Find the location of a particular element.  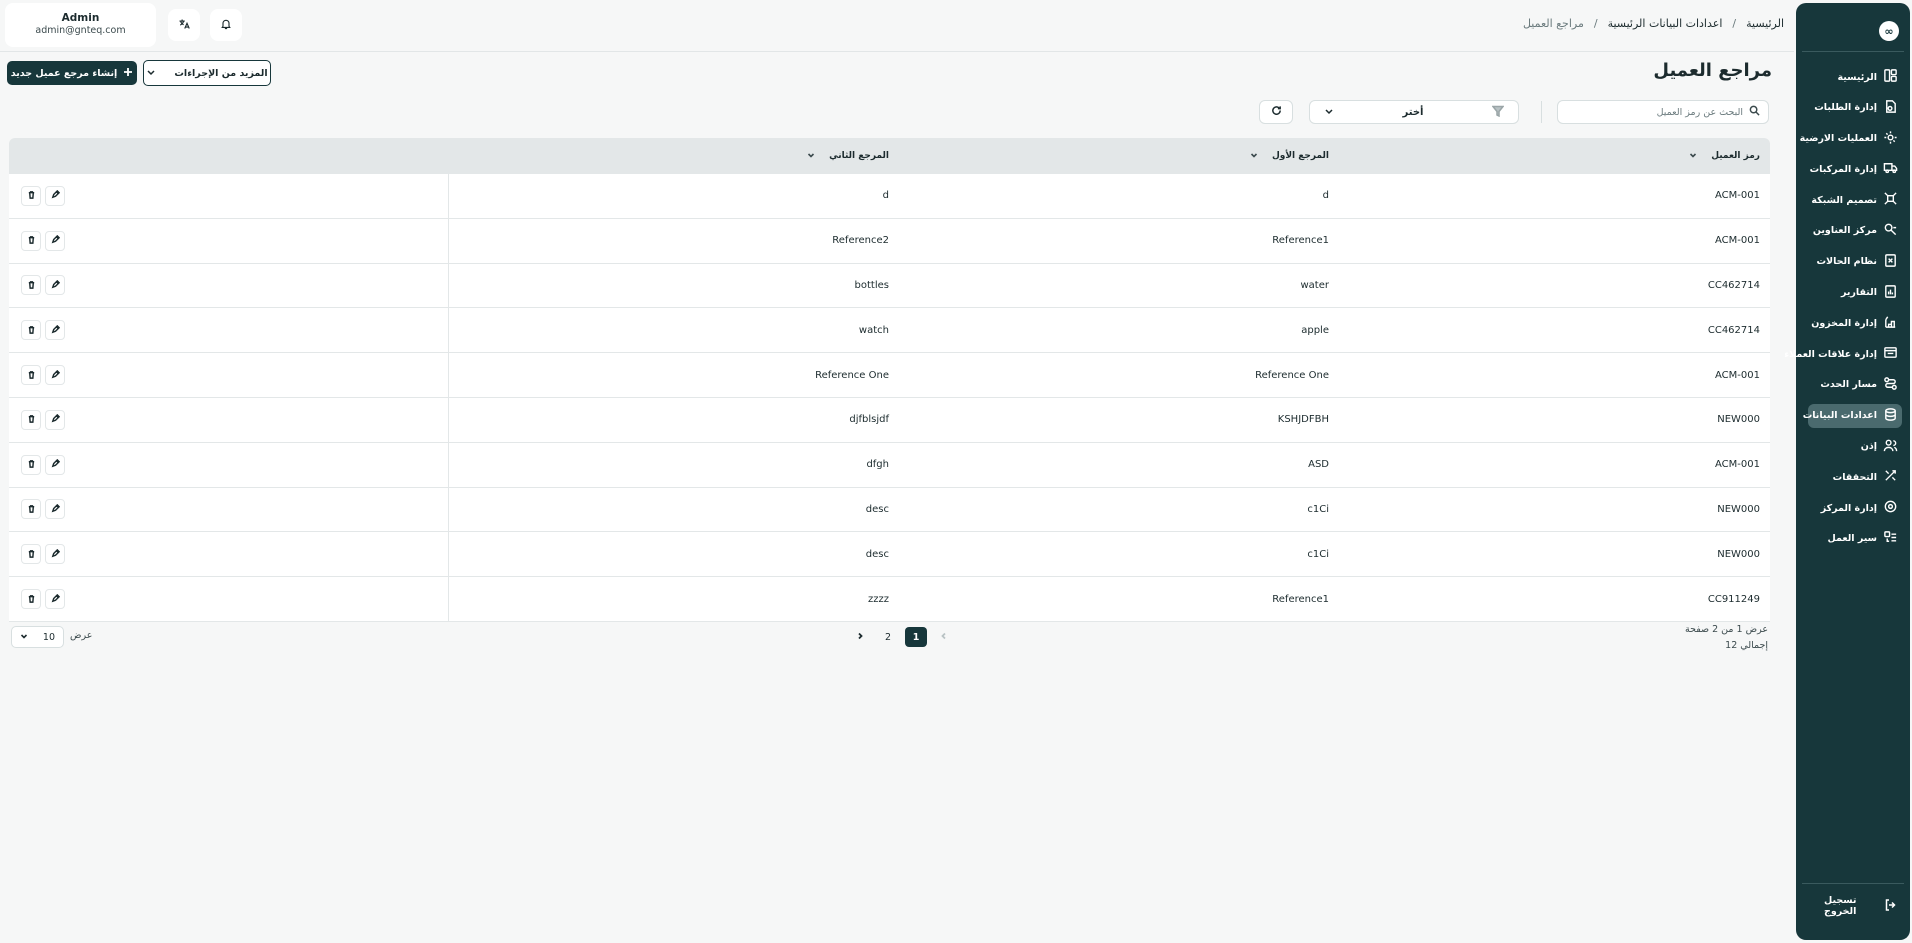

table-row: ACM-001 ASD dfgh is located at coordinates (889, 465).